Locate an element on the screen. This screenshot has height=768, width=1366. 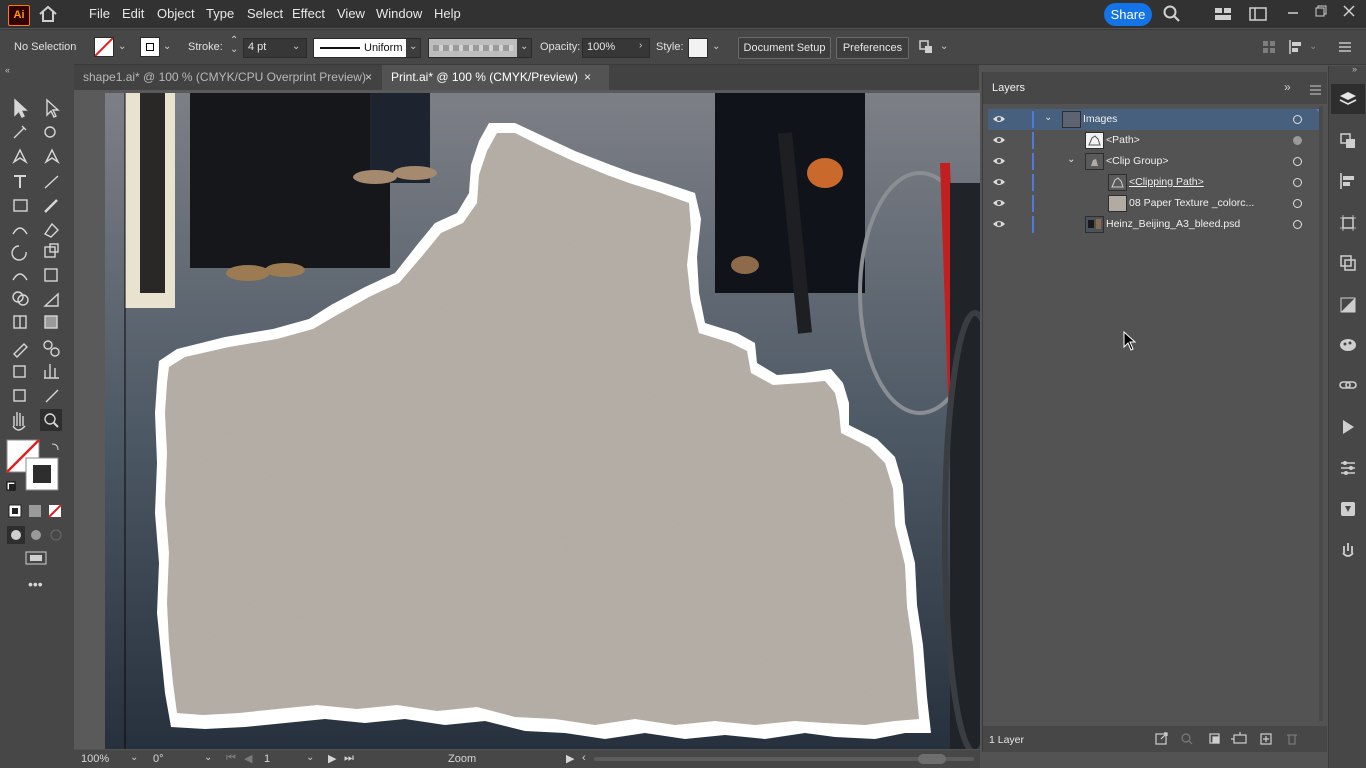
arrange-documents-icon is located at coordinates (1223, 14).